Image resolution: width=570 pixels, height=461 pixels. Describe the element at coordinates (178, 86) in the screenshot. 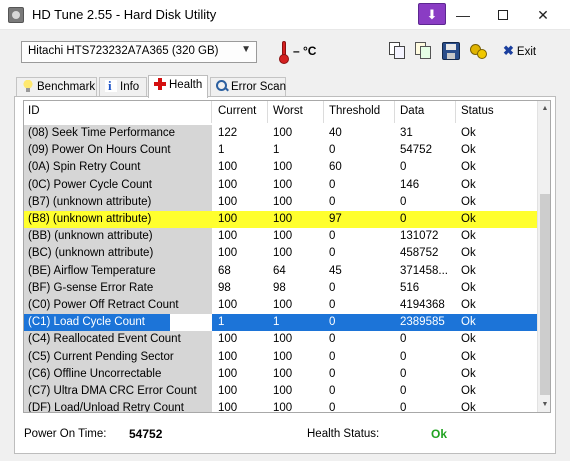

I see `tab-health: Health` at that location.